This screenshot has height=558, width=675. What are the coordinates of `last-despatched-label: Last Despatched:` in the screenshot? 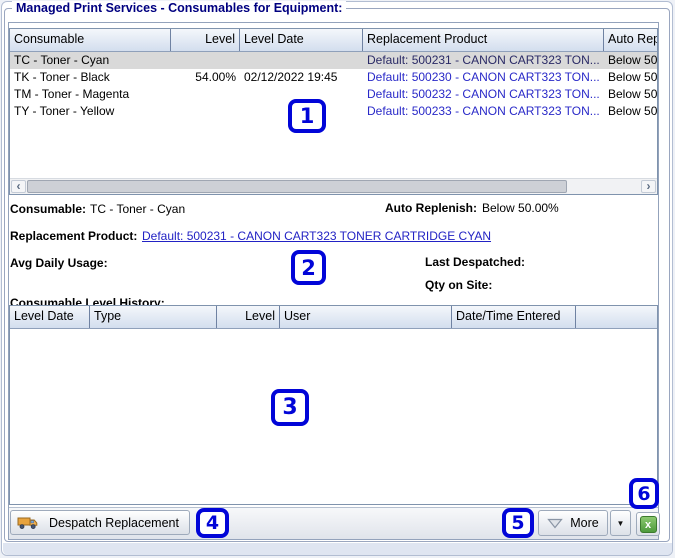 It's located at (475, 262).